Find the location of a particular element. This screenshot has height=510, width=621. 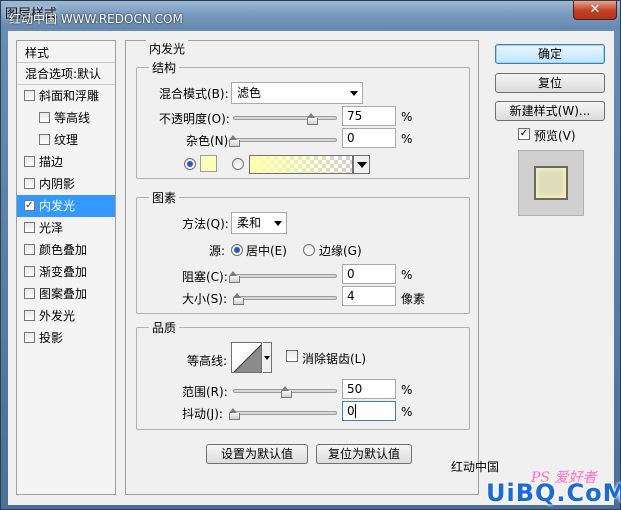

source-edge-radio is located at coordinates (309, 250).